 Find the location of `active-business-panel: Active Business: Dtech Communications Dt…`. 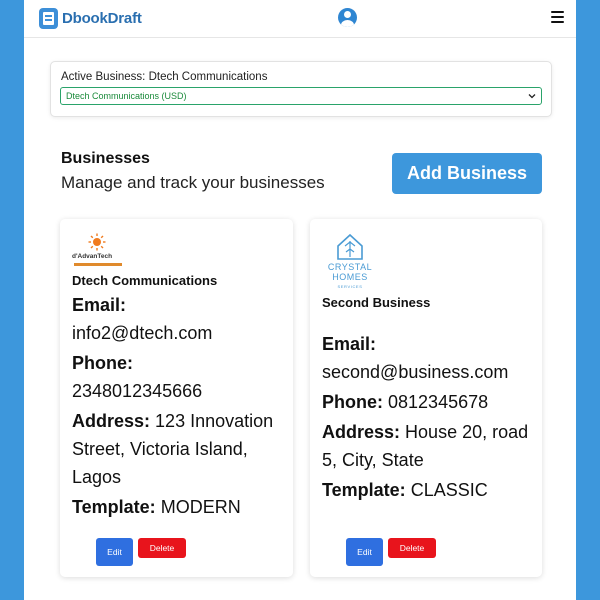

active-business-panel: Active Business: Dtech Communications Dt… is located at coordinates (301, 89).